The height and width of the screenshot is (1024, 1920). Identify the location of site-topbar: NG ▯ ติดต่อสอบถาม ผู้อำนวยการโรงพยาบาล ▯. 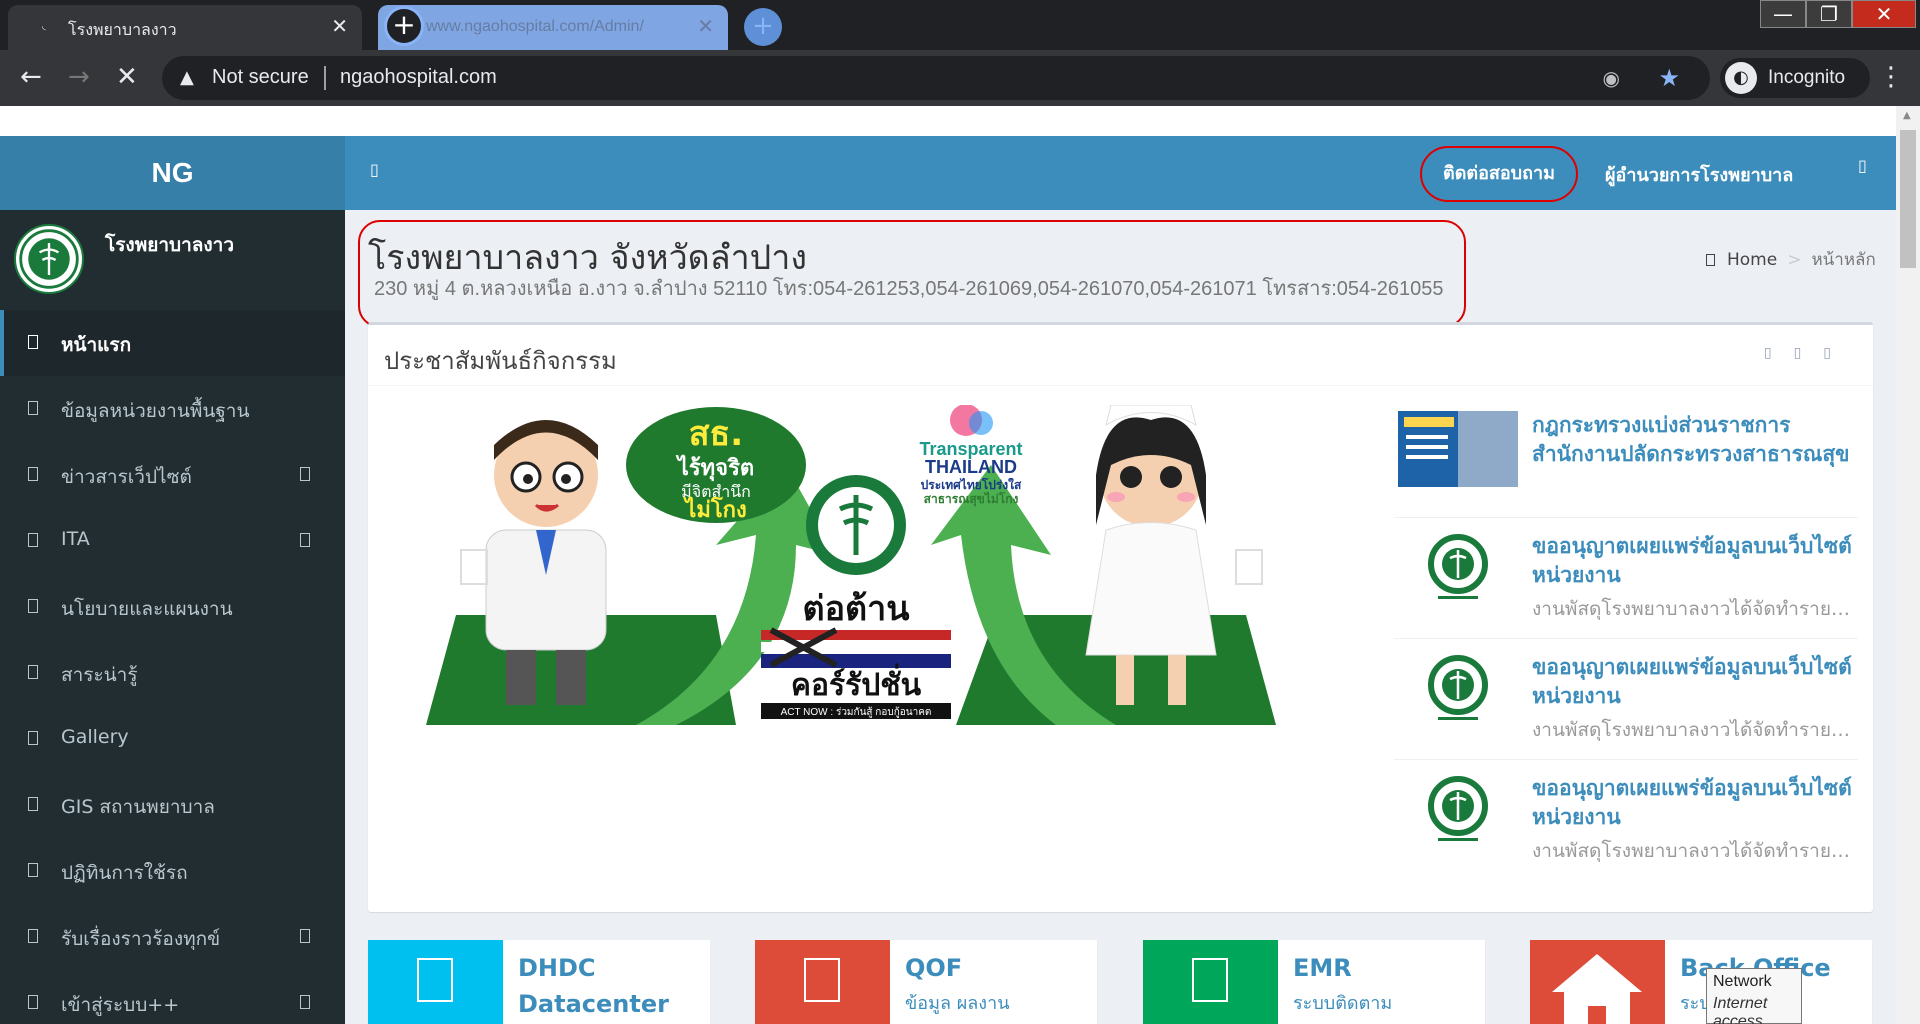
(948, 173).